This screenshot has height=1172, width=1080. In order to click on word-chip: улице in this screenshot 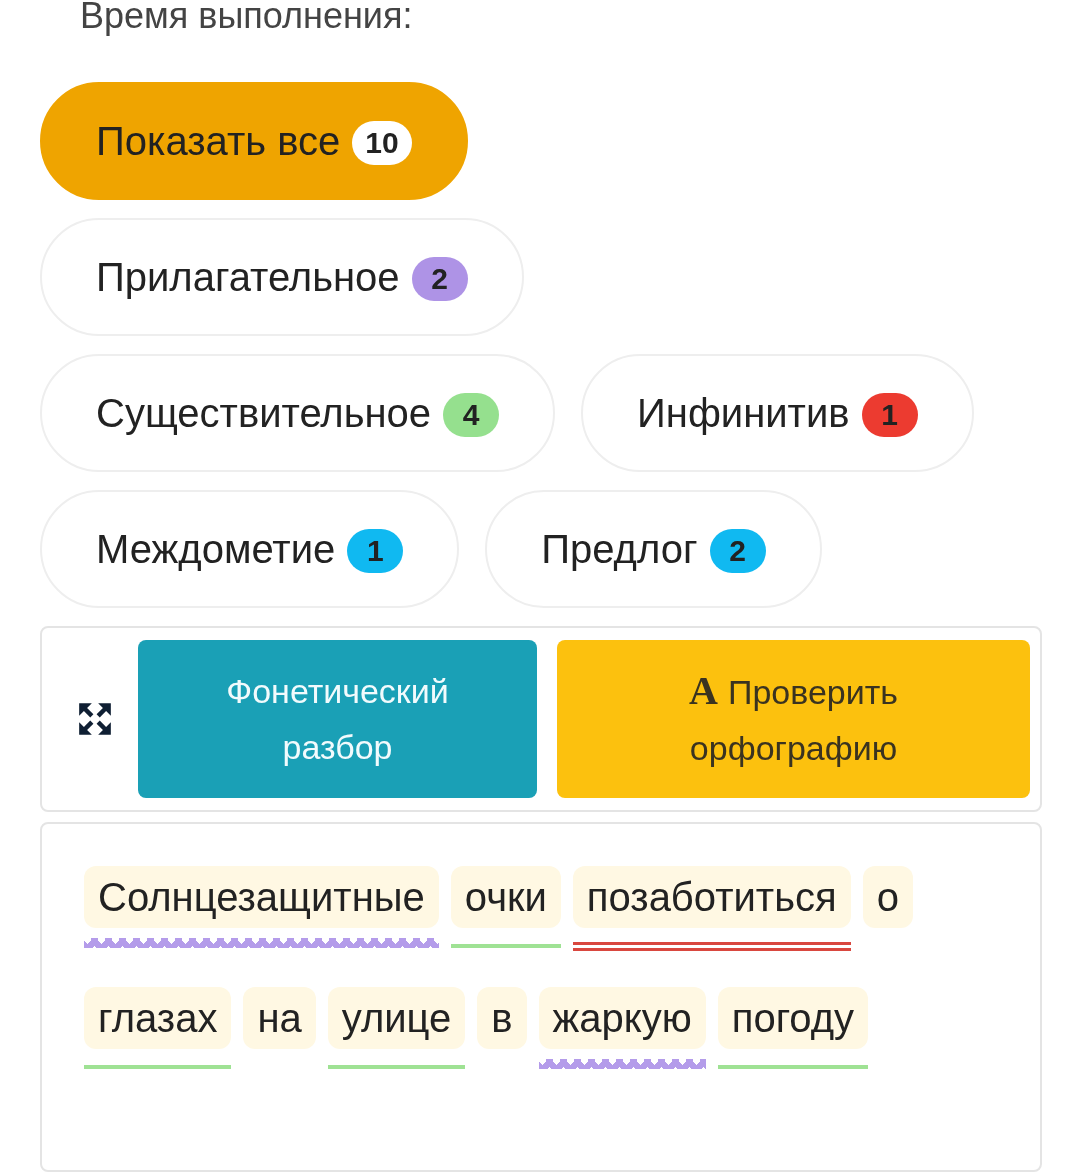, I will do `click(396, 1018)`.